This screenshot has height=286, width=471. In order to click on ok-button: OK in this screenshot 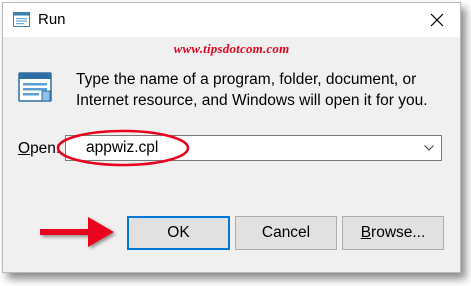, I will do `click(178, 233)`.